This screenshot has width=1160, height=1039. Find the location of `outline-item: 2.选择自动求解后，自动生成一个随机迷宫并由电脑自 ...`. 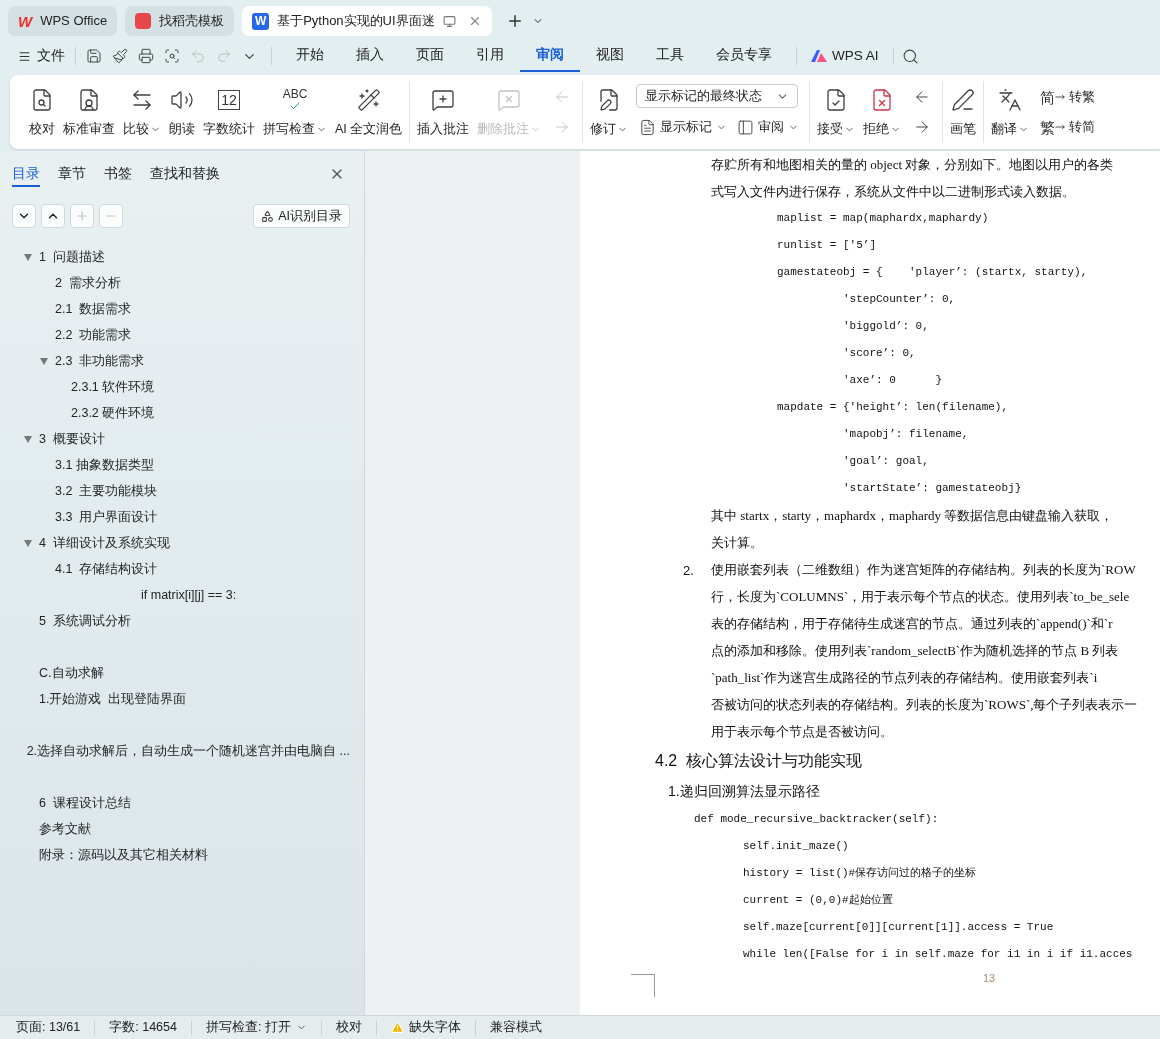

outline-item: 2.选择自动求解后，自动生成一个随机迷宫并由电脑自 ... is located at coordinates (188, 751).